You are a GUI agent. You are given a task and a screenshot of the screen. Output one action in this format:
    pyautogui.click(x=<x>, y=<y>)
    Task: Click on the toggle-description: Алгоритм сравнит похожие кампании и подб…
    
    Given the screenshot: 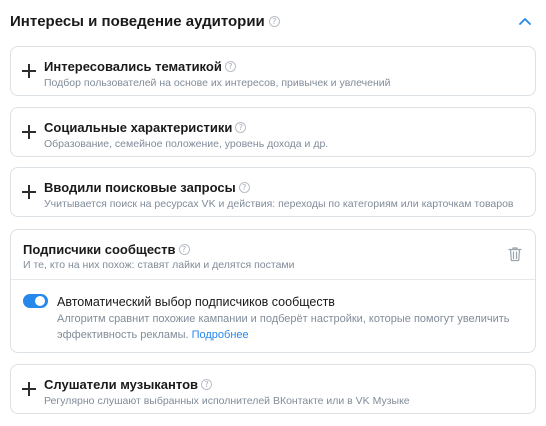 What is the action you would take?
    pyautogui.click(x=287, y=327)
    